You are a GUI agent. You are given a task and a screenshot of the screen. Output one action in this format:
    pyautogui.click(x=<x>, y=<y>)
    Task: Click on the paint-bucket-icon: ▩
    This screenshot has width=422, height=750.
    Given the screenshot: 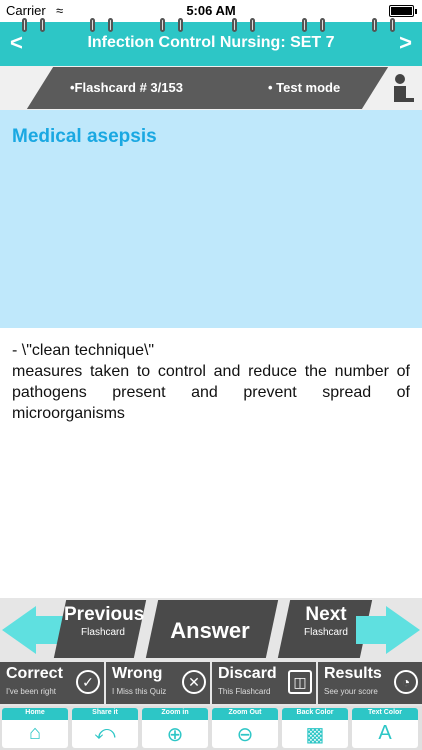 What is the action you would take?
    pyautogui.click(x=315, y=735)
    